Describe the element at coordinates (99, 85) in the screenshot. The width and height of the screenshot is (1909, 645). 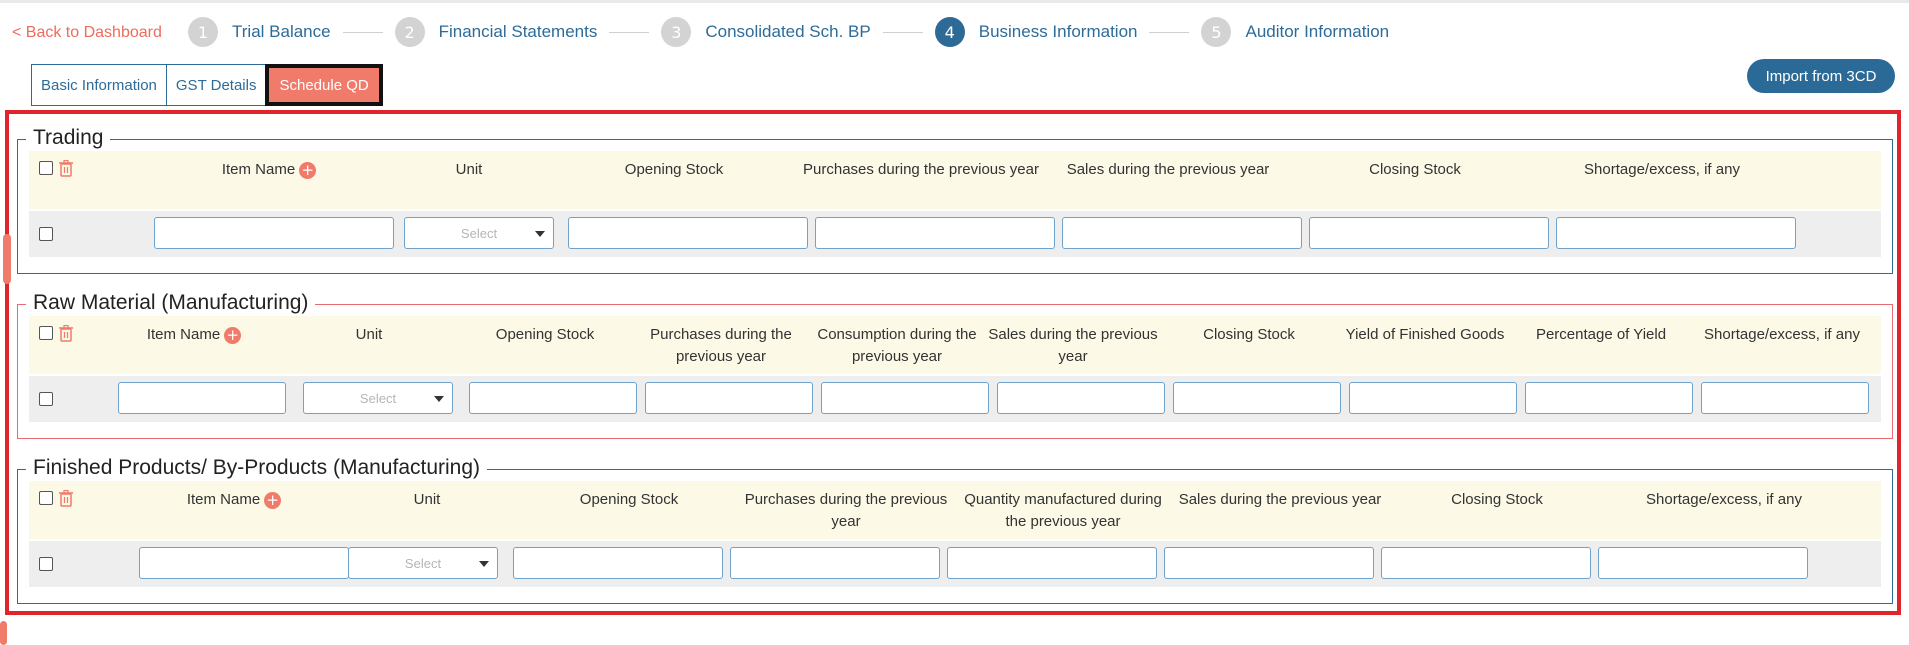
I see `tab-basic-information: Basic Information` at that location.